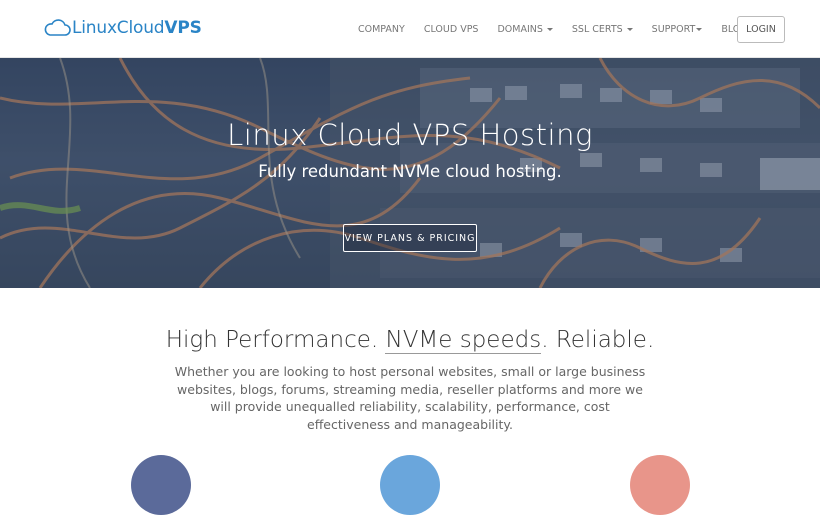  I want to click on nvme-speeds-highlight: NVMe speeds, so click(463, 340).